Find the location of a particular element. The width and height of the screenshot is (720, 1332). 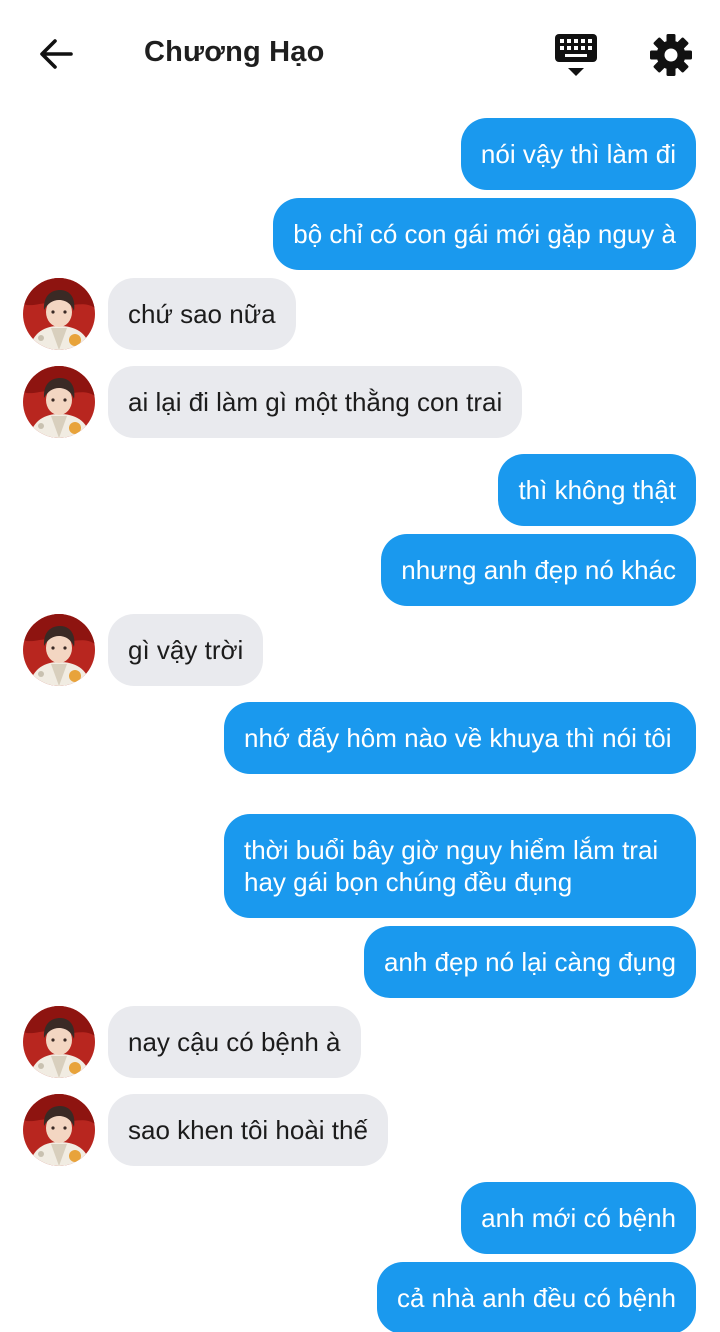

contact-name: Chương Hạo is located at coordinates (234, 52).